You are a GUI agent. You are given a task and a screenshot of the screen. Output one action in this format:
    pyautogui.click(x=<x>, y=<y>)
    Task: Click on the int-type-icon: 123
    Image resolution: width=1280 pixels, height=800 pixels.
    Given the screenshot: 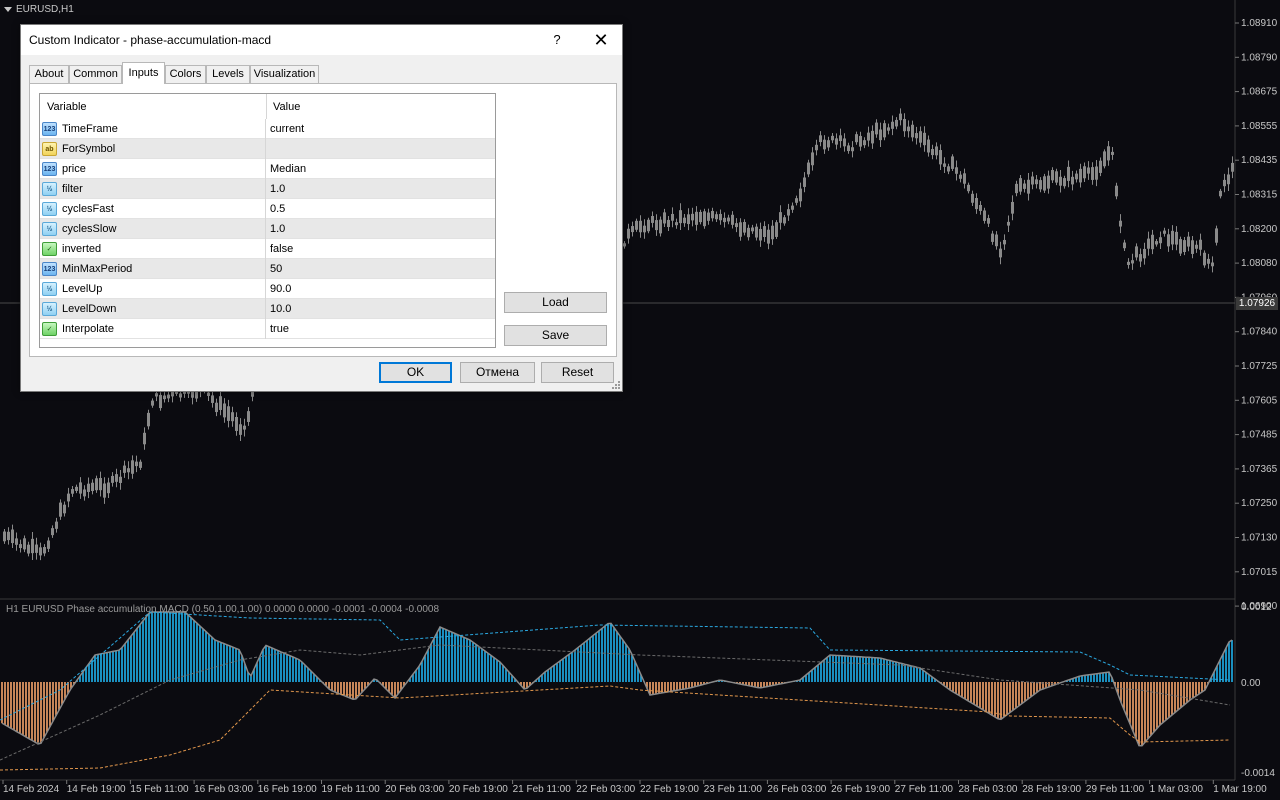 What is the action you would take?
    pyautogui.click(x=49, y=269)
    